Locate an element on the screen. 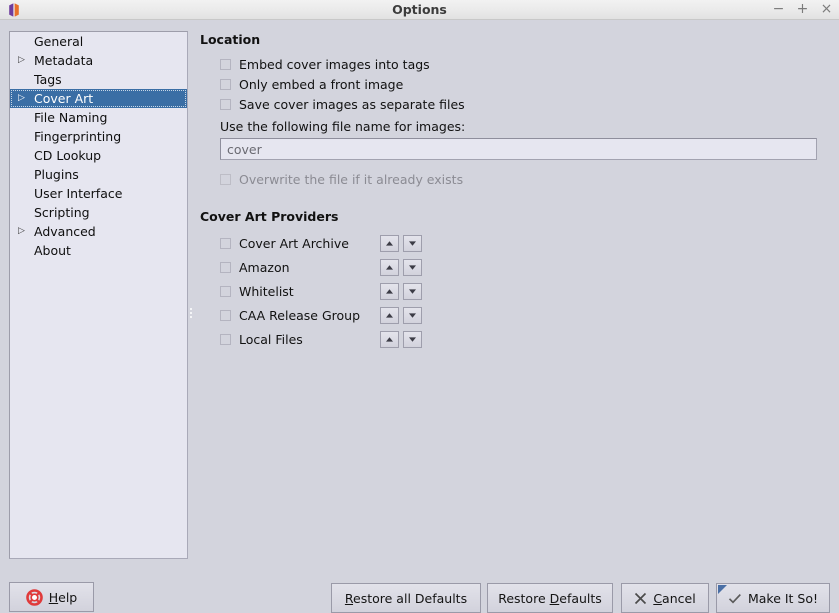 This screenshot has width=839, height=613. sidebar-item-label: Scripting is located at coordinates (62, 212).